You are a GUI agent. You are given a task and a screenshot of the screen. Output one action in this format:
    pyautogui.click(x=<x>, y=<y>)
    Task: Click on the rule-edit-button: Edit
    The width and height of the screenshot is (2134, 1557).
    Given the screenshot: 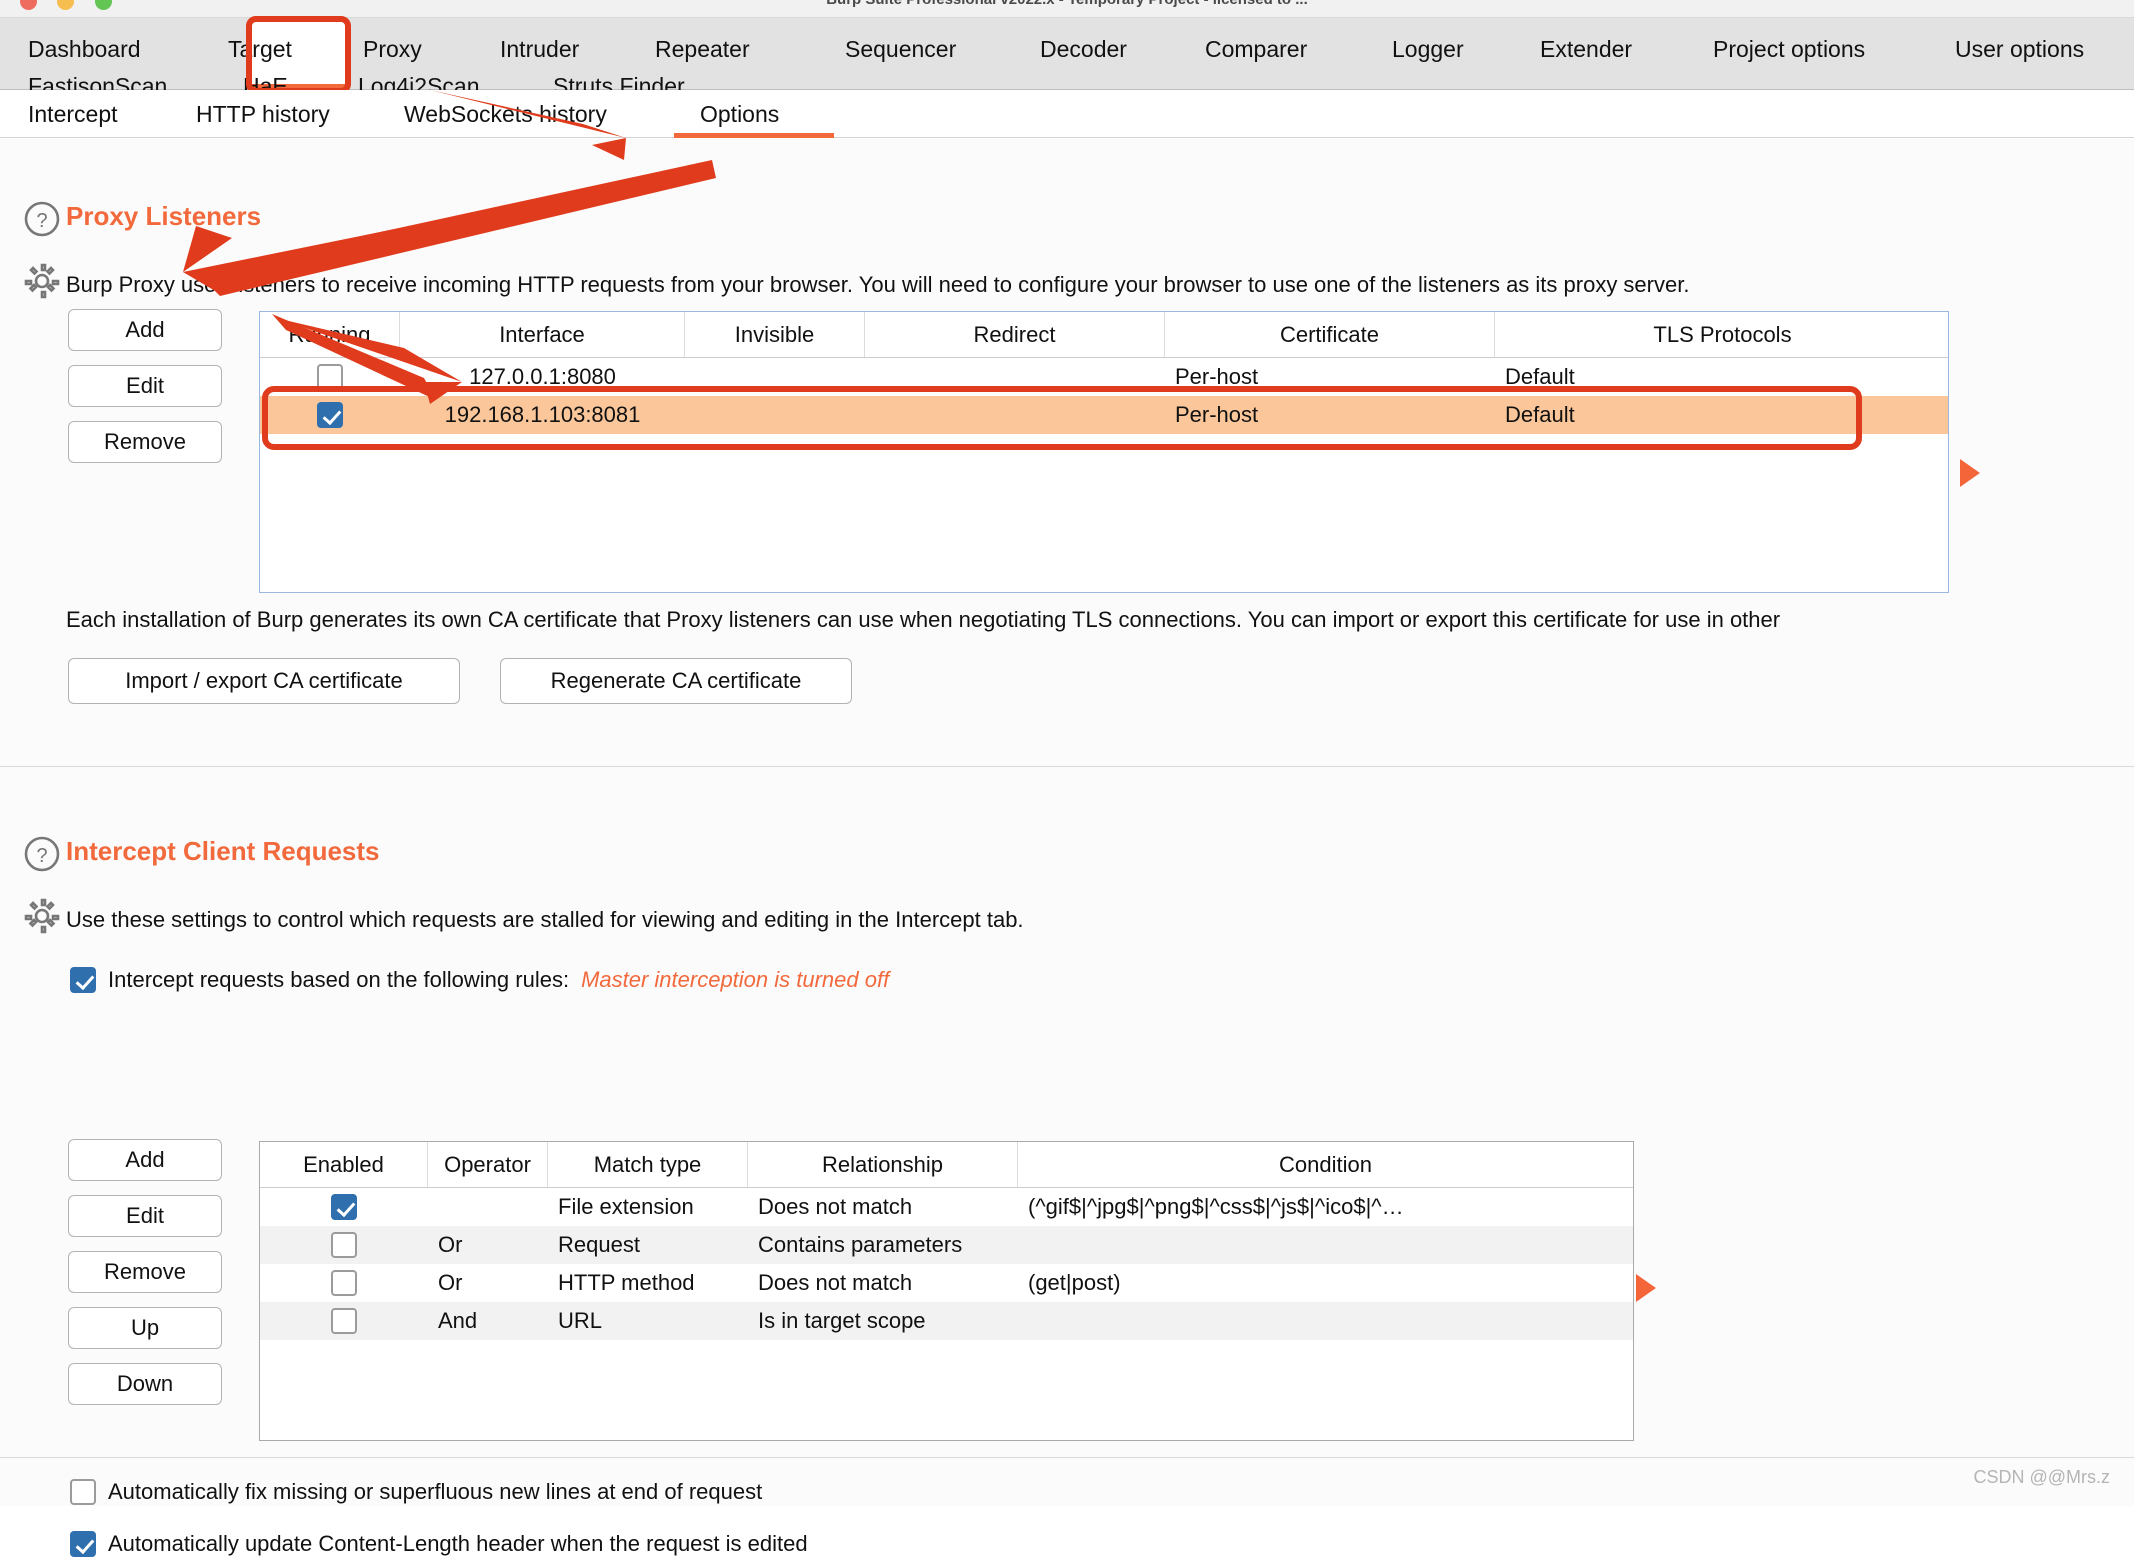 What is the action you would take?
    pyautogui.click(x=145, y=1216)
    